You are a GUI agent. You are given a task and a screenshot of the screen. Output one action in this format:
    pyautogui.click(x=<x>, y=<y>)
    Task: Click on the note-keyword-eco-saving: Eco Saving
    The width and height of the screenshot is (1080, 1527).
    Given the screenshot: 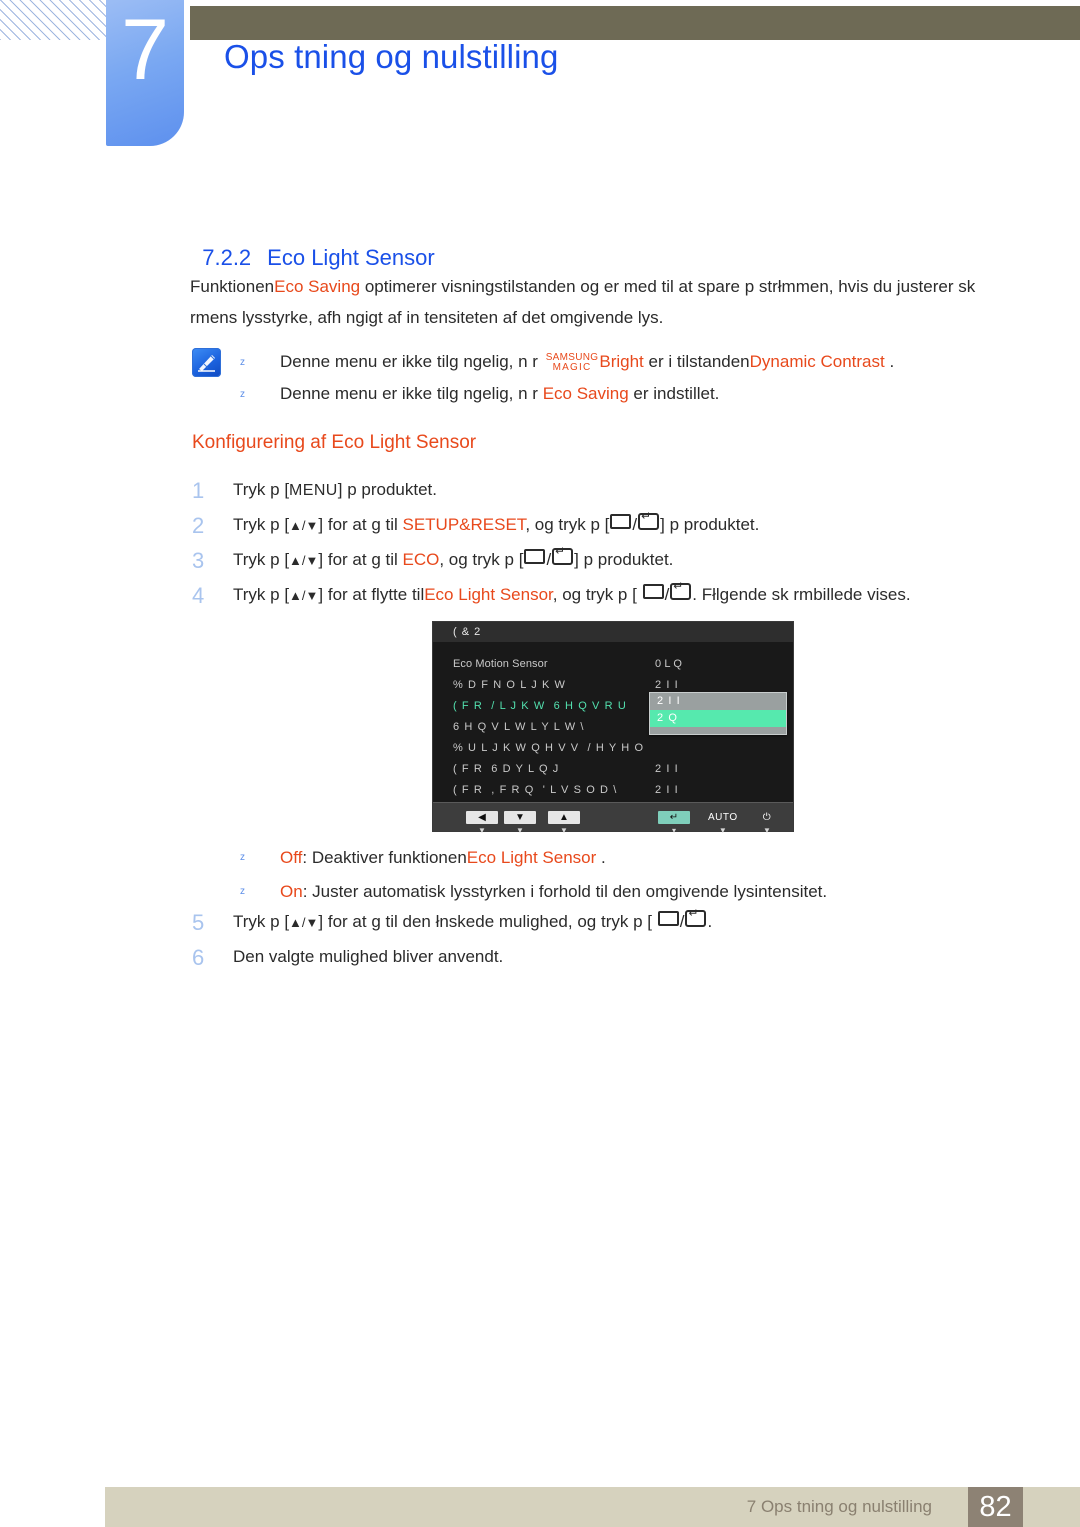 What is the action you would take?
    pyautogui.click(x=585, y=393)
    